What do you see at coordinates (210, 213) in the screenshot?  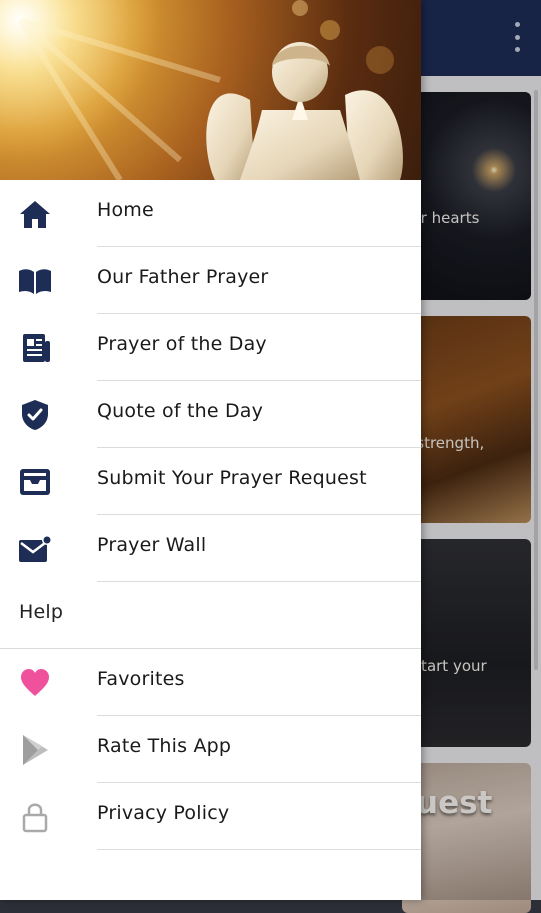 I see `drawer-item-home: Home` at bounding box center [210, 213].